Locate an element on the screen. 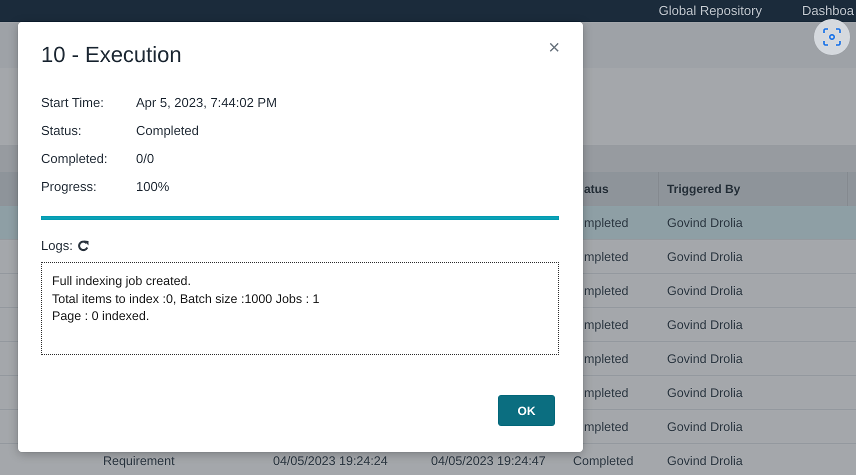  table-cell-text: 04/05/2023 19:24:24 is located at coordinates (330, 461).